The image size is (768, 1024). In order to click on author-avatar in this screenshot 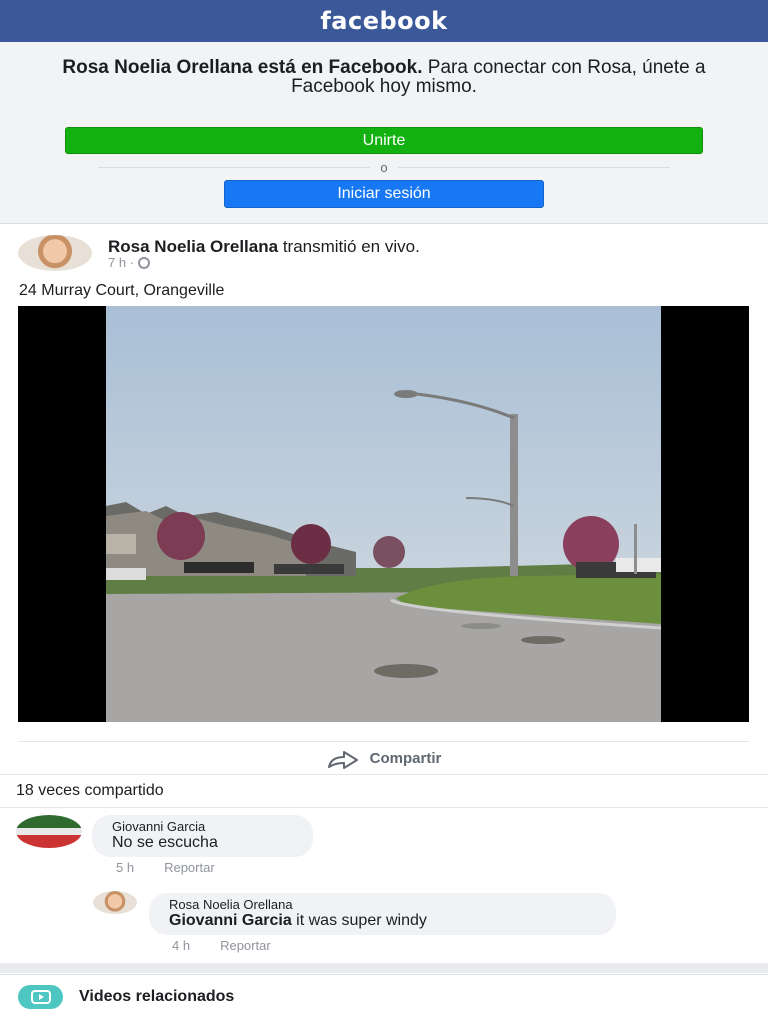, I will do `click(55, 253)`.